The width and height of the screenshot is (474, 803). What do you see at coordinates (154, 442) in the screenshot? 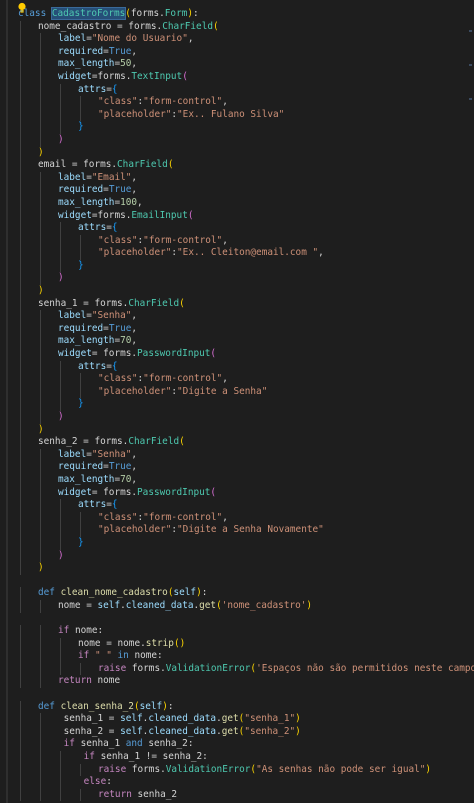
I see `code-token: CharField` at bounding box center [154, 442].